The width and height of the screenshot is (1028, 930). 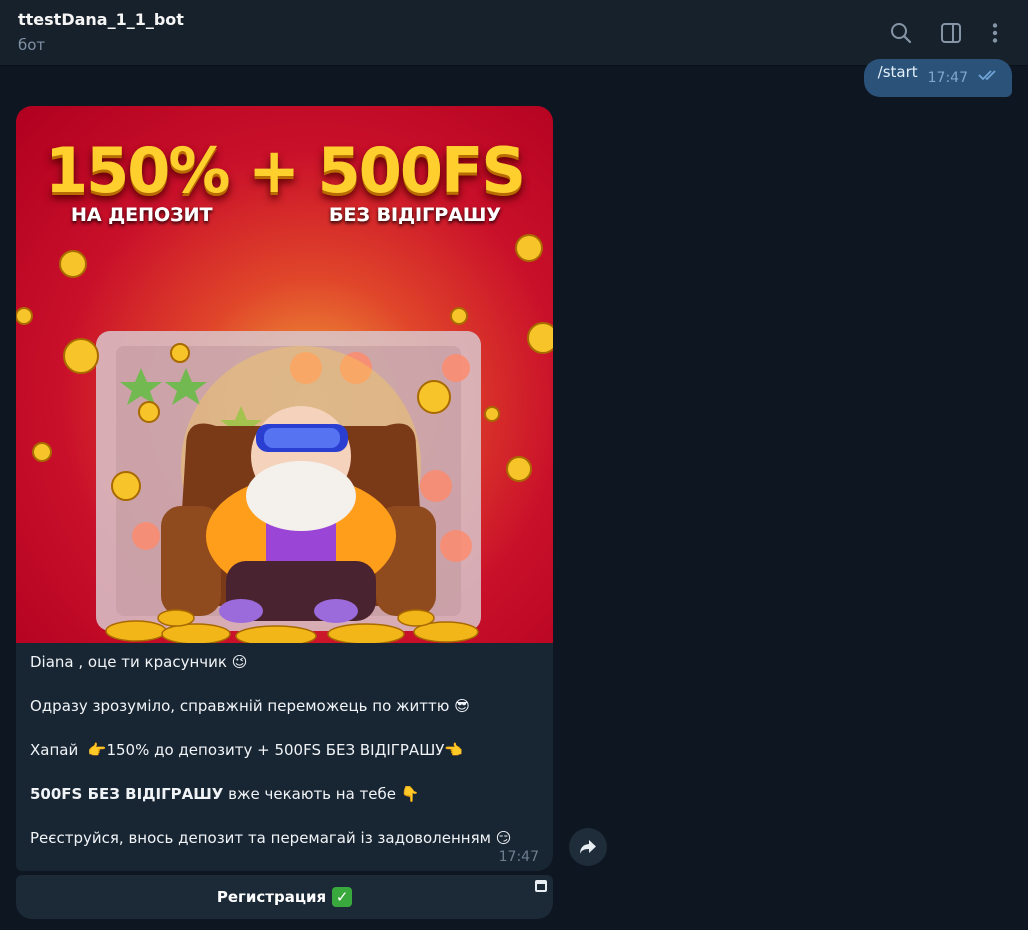 What do you see at coordinates (284, 662) in the screenshot?
I see `message-line-1: Diana , оце ти красунчик 😉` at bounding box center [284, 662].